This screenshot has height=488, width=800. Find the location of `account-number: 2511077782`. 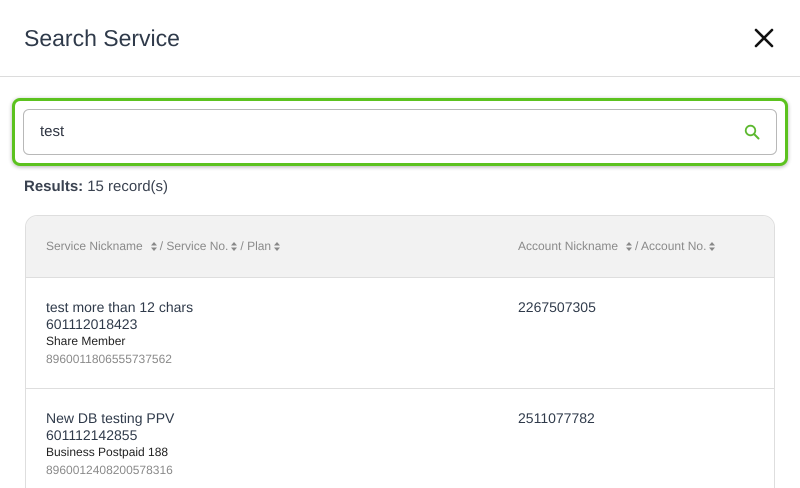

account-number: 2511077782 is located at coordinates (556, 418).